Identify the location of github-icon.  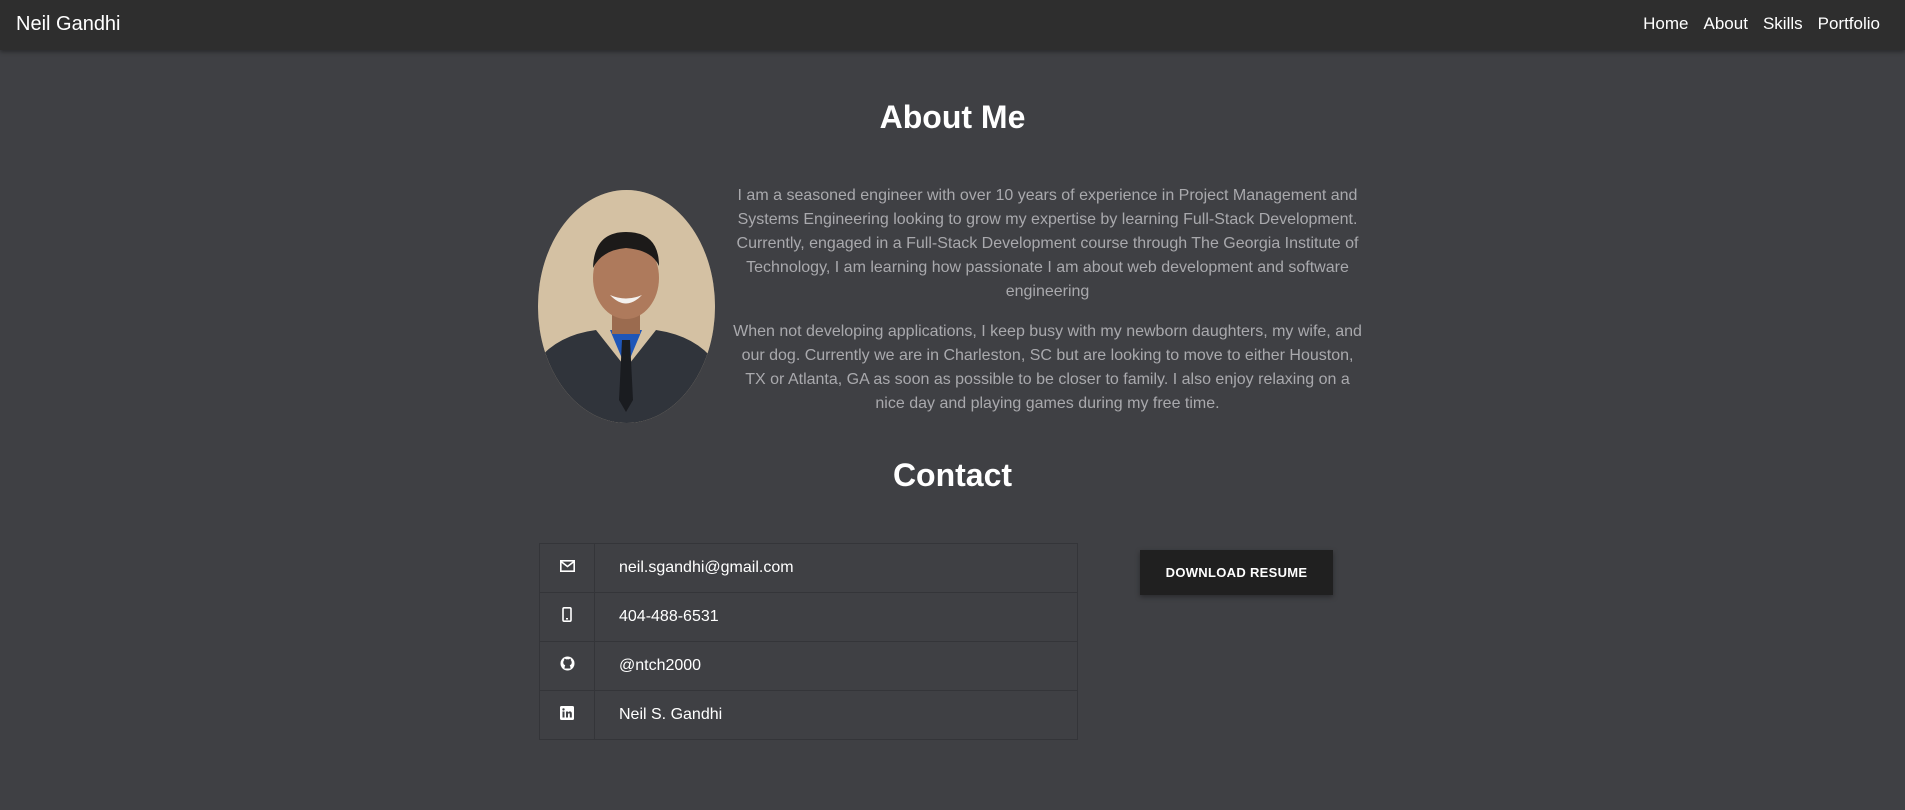
(567, 666).